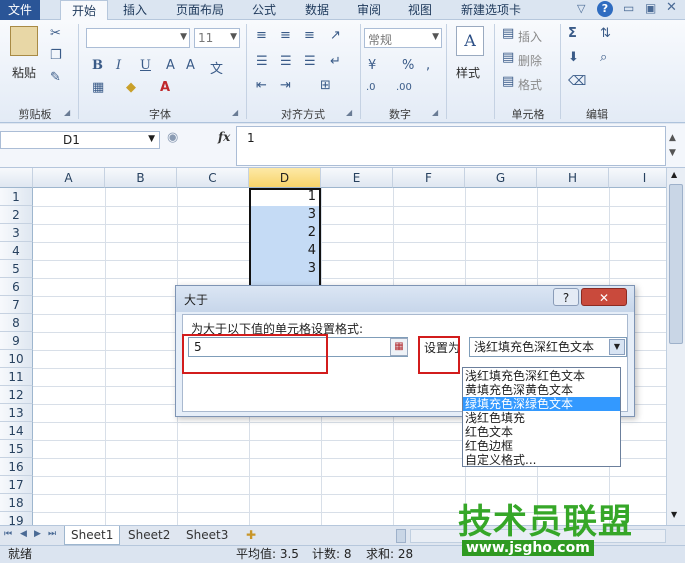  Describe the element at coordinates (566, 297) in the screenshot. I see `dialog-help-button: ?` at that location.